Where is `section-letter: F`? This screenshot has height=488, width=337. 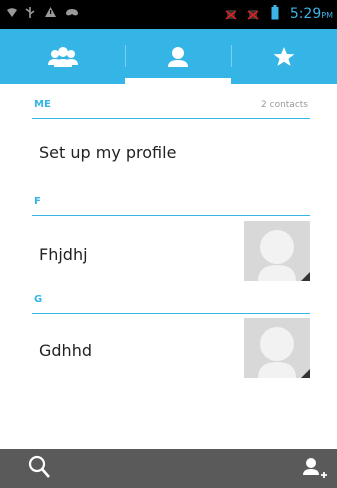
section-letter: F is located at coordinates (37, 201).